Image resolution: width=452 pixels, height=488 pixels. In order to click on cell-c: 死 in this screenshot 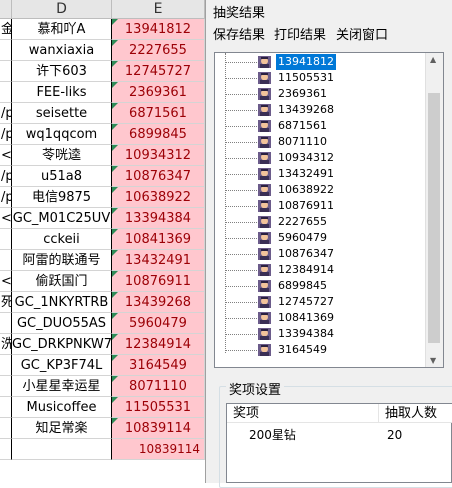, I will do `click(6, 302)`.